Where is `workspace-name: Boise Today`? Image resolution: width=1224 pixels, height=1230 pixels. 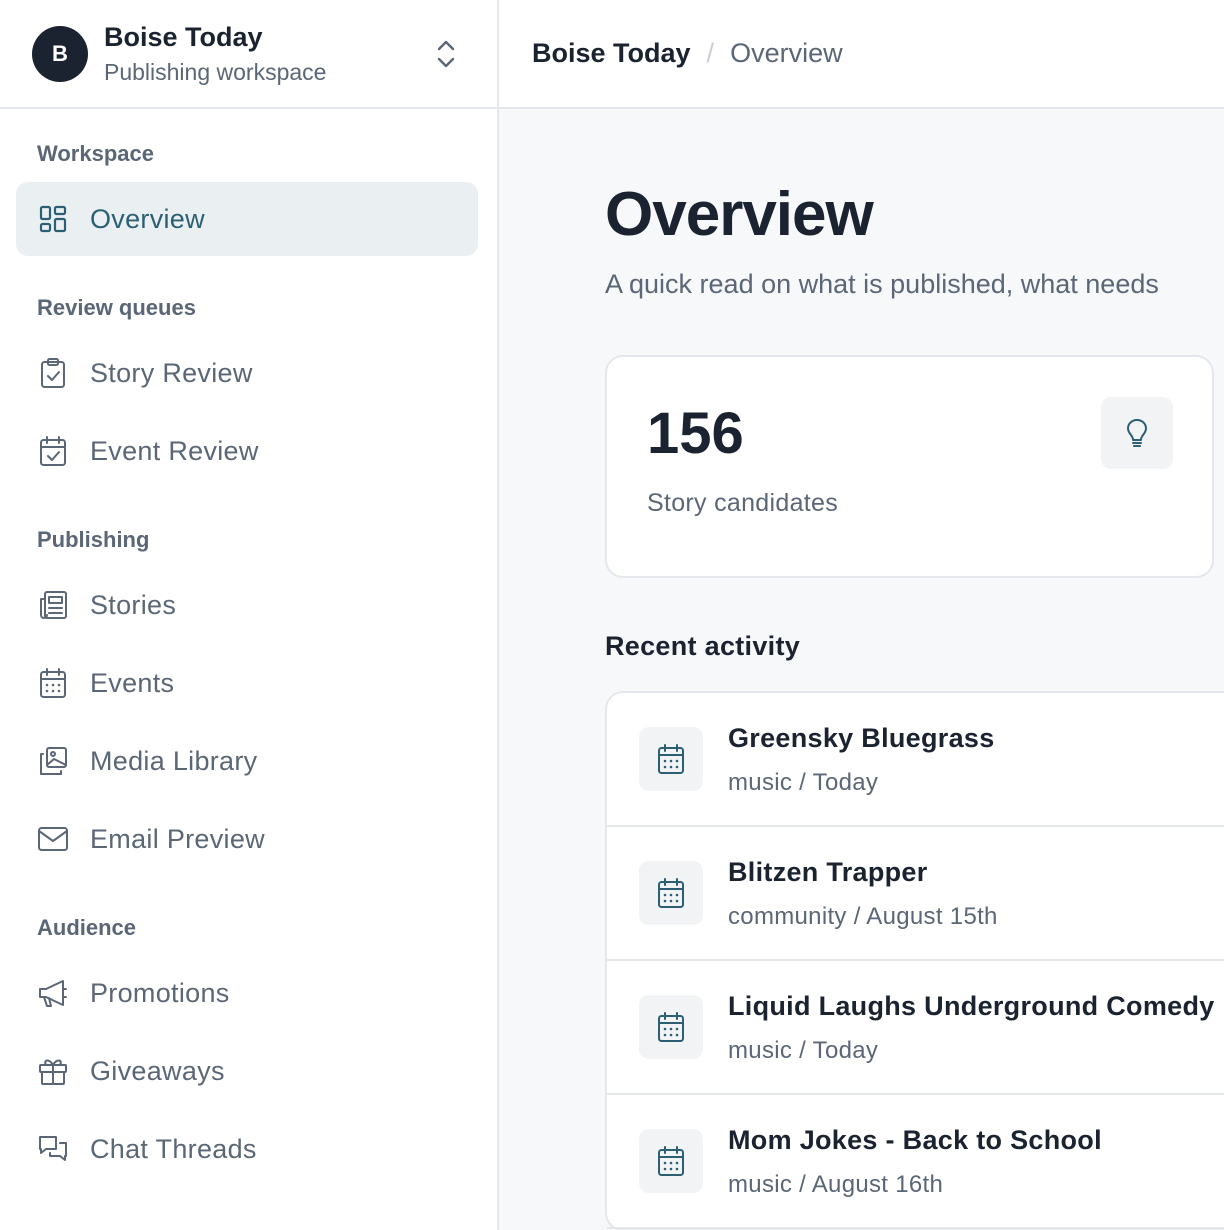
workspace-name: Boise Today is located at coordinates (183, 36).